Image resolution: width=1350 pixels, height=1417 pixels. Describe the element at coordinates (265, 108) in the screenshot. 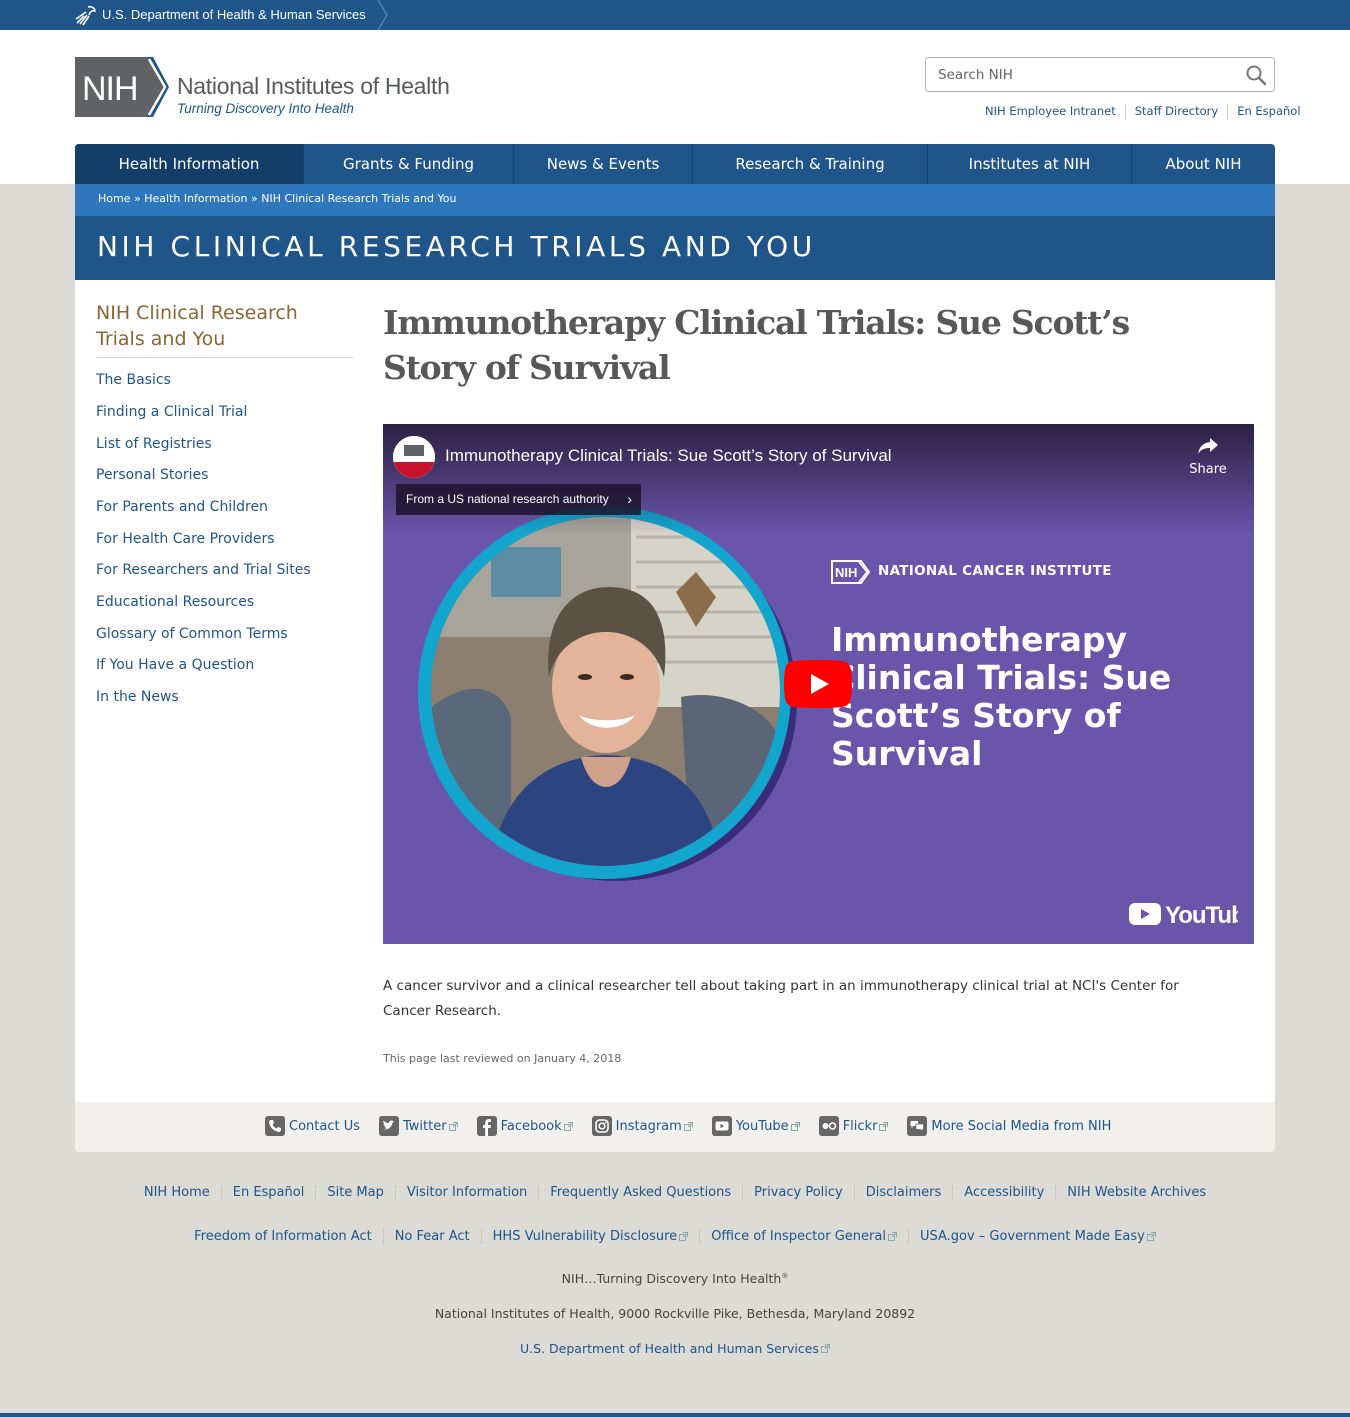

I see `site-tagline: Turning Discovery Into Health` at that location.